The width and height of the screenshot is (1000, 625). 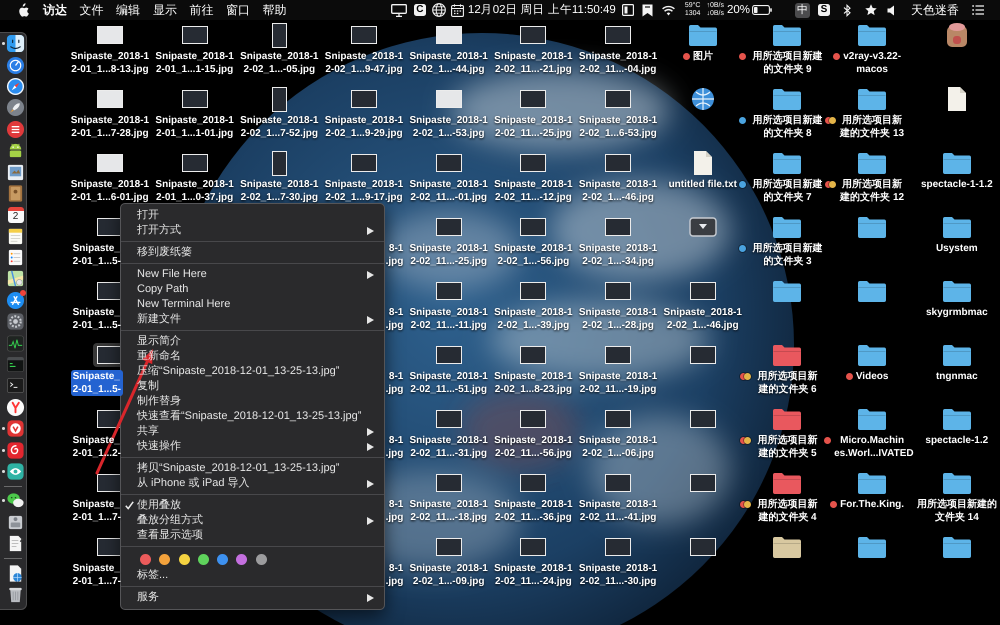 What do you see at coordinates (15, 172) in the screenshot?
I see `photo-icon` at bounding box center [15, 172].